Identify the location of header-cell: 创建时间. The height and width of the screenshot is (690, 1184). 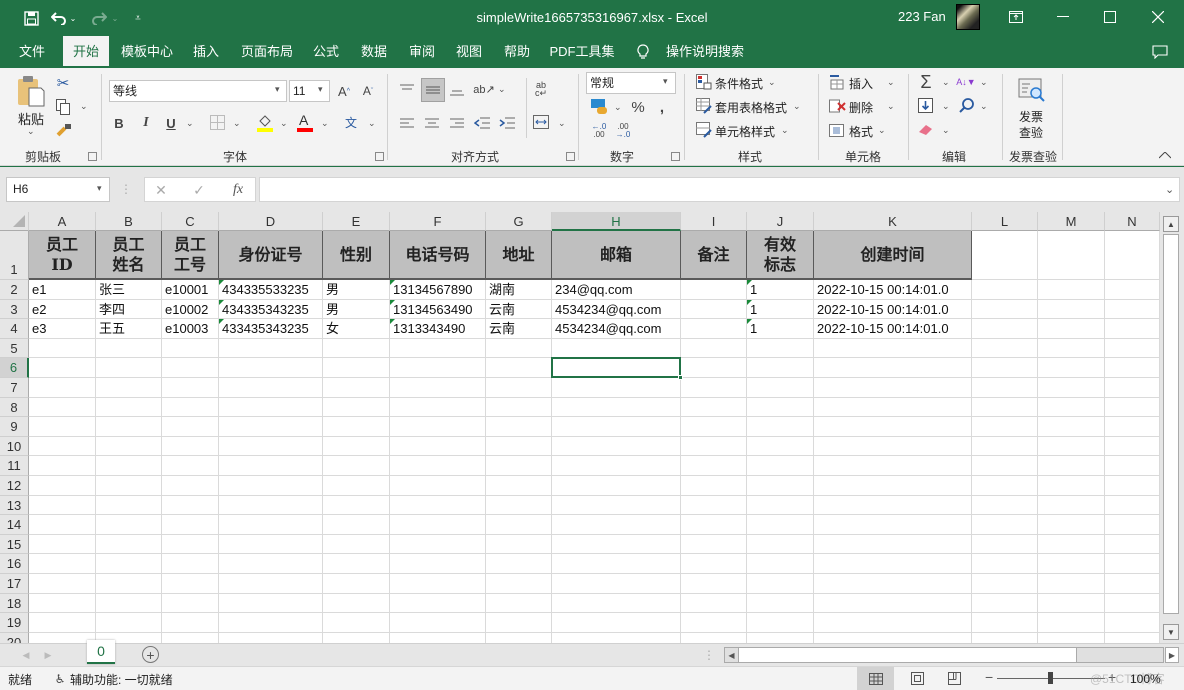
(893, 255).